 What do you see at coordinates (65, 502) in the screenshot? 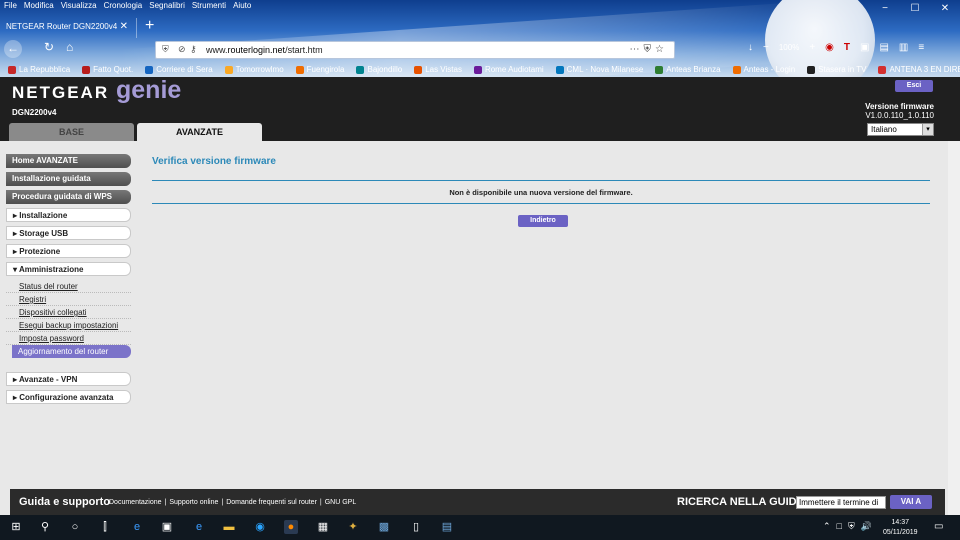
I see `footer-title: Guida e supporto` at bounding box center [65, 502].